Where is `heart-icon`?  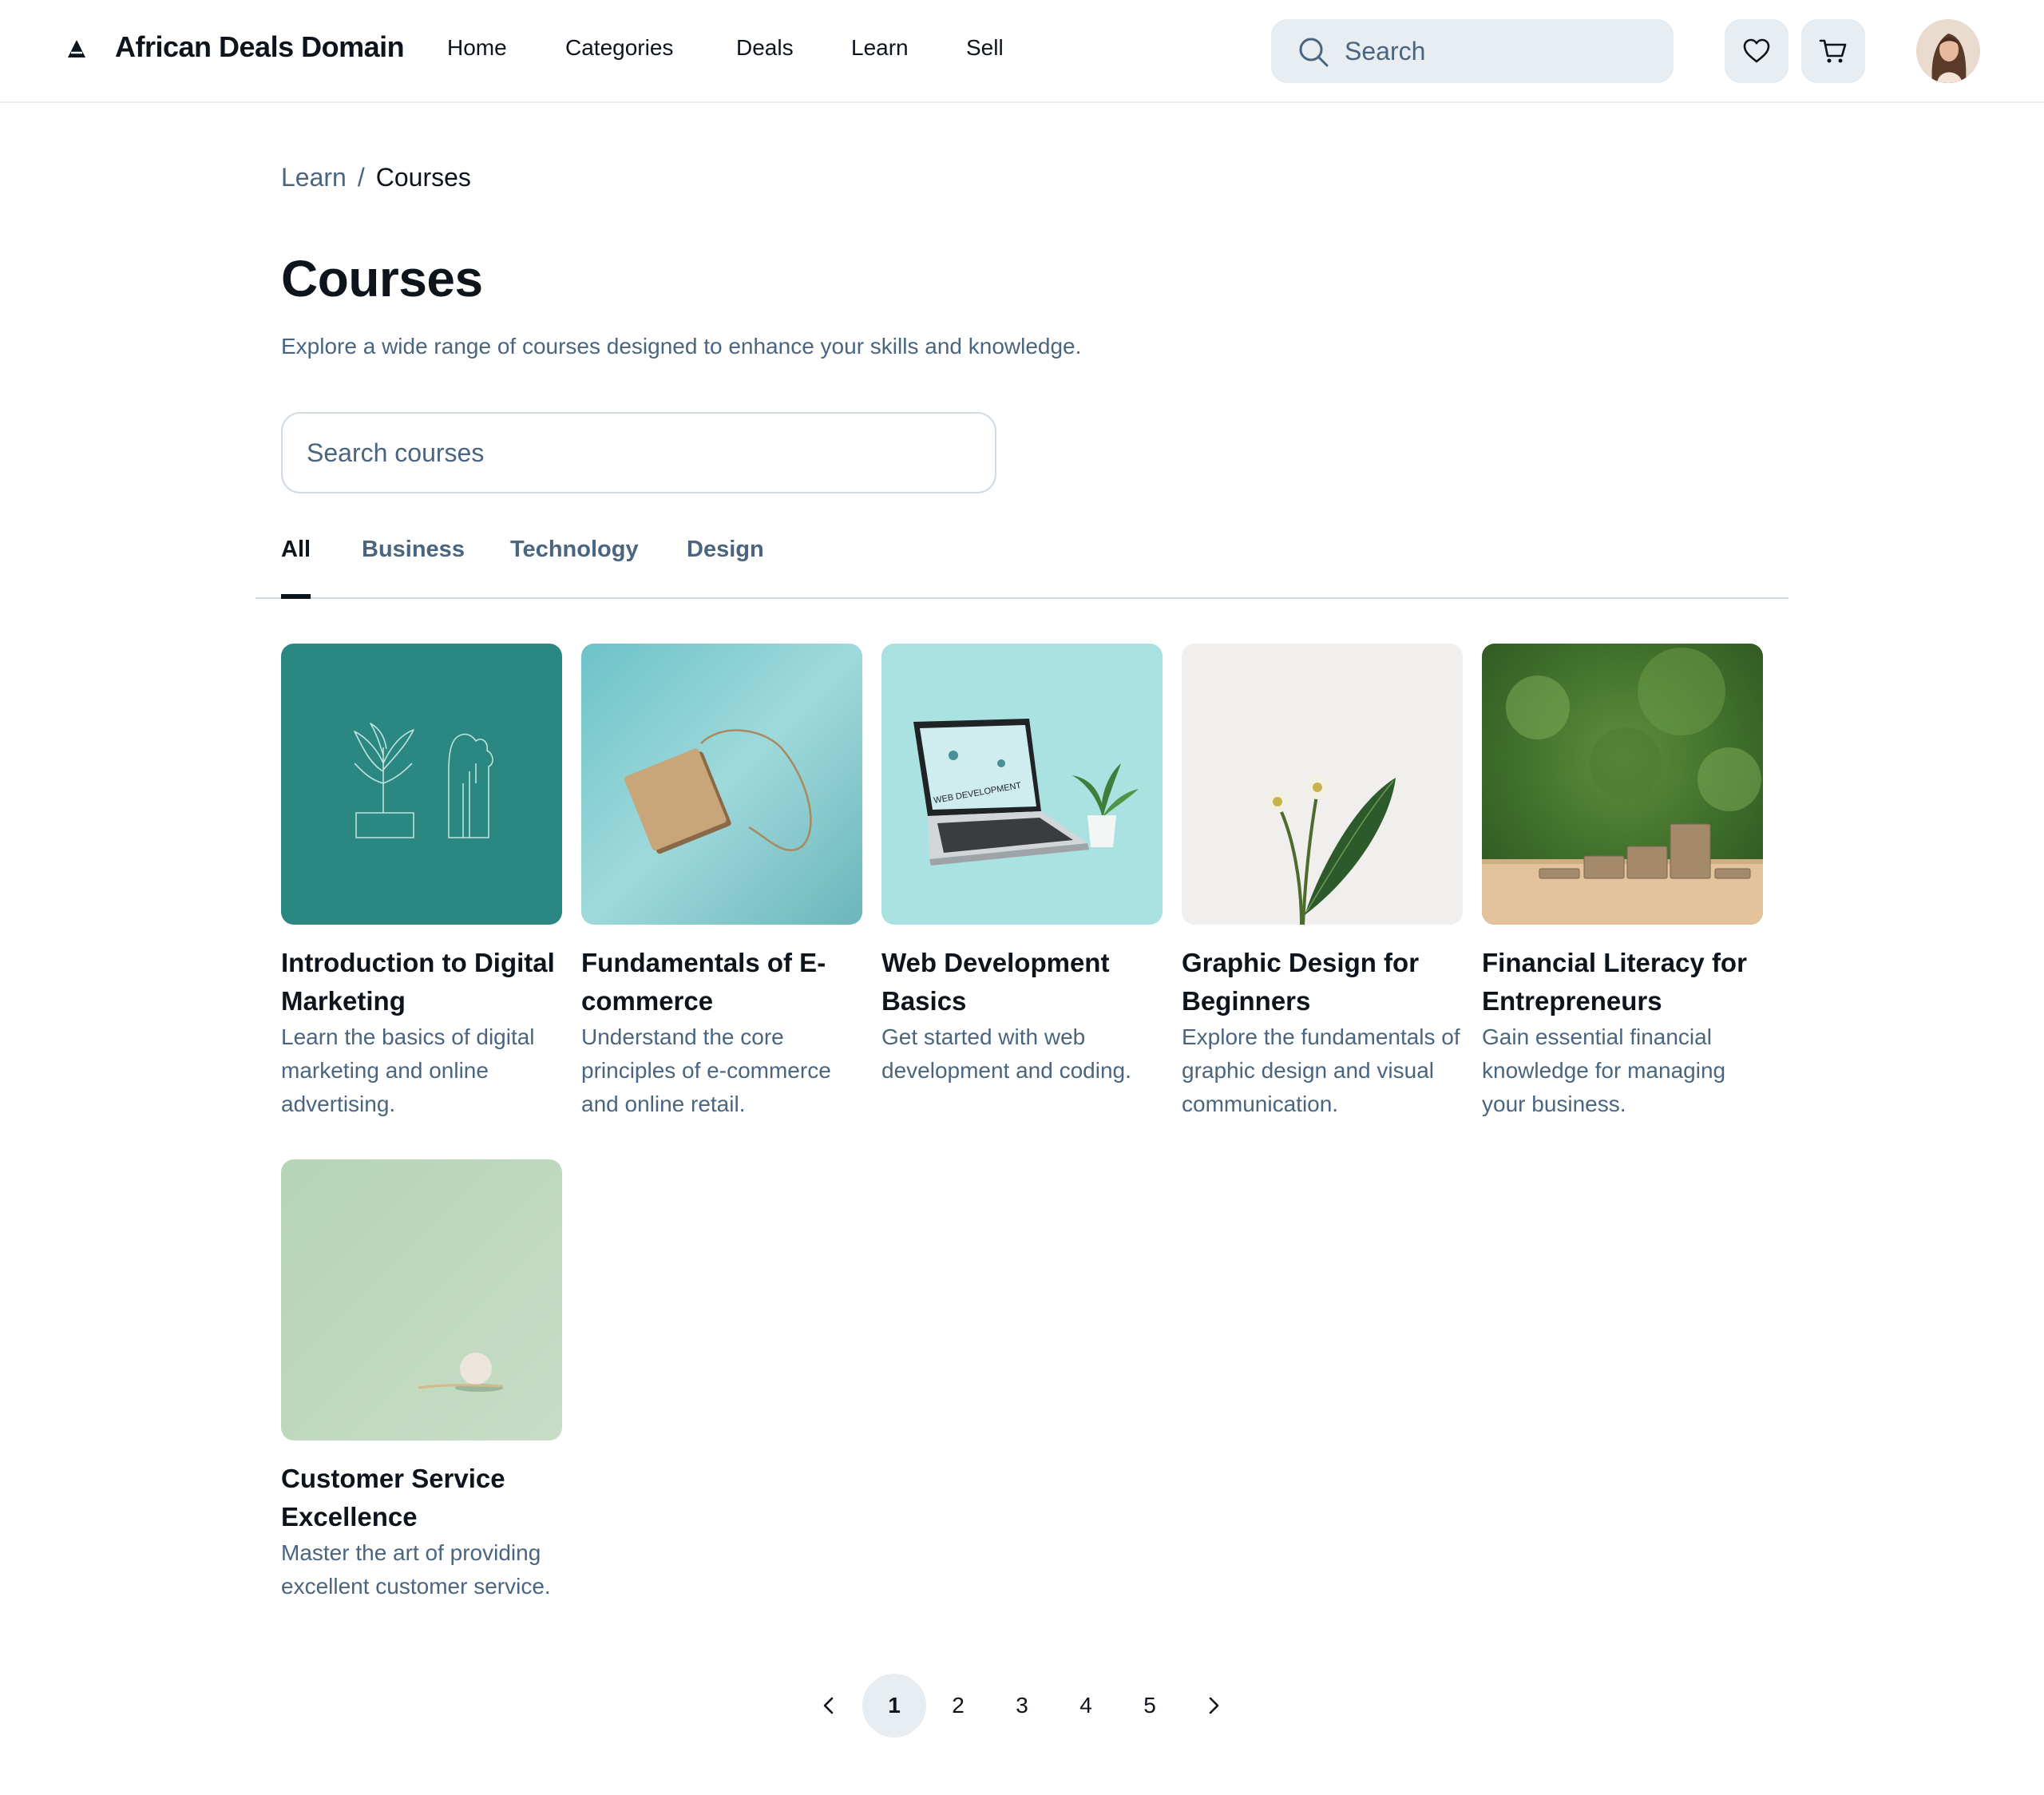 heart-icon is located at coordinates (1756, 50).